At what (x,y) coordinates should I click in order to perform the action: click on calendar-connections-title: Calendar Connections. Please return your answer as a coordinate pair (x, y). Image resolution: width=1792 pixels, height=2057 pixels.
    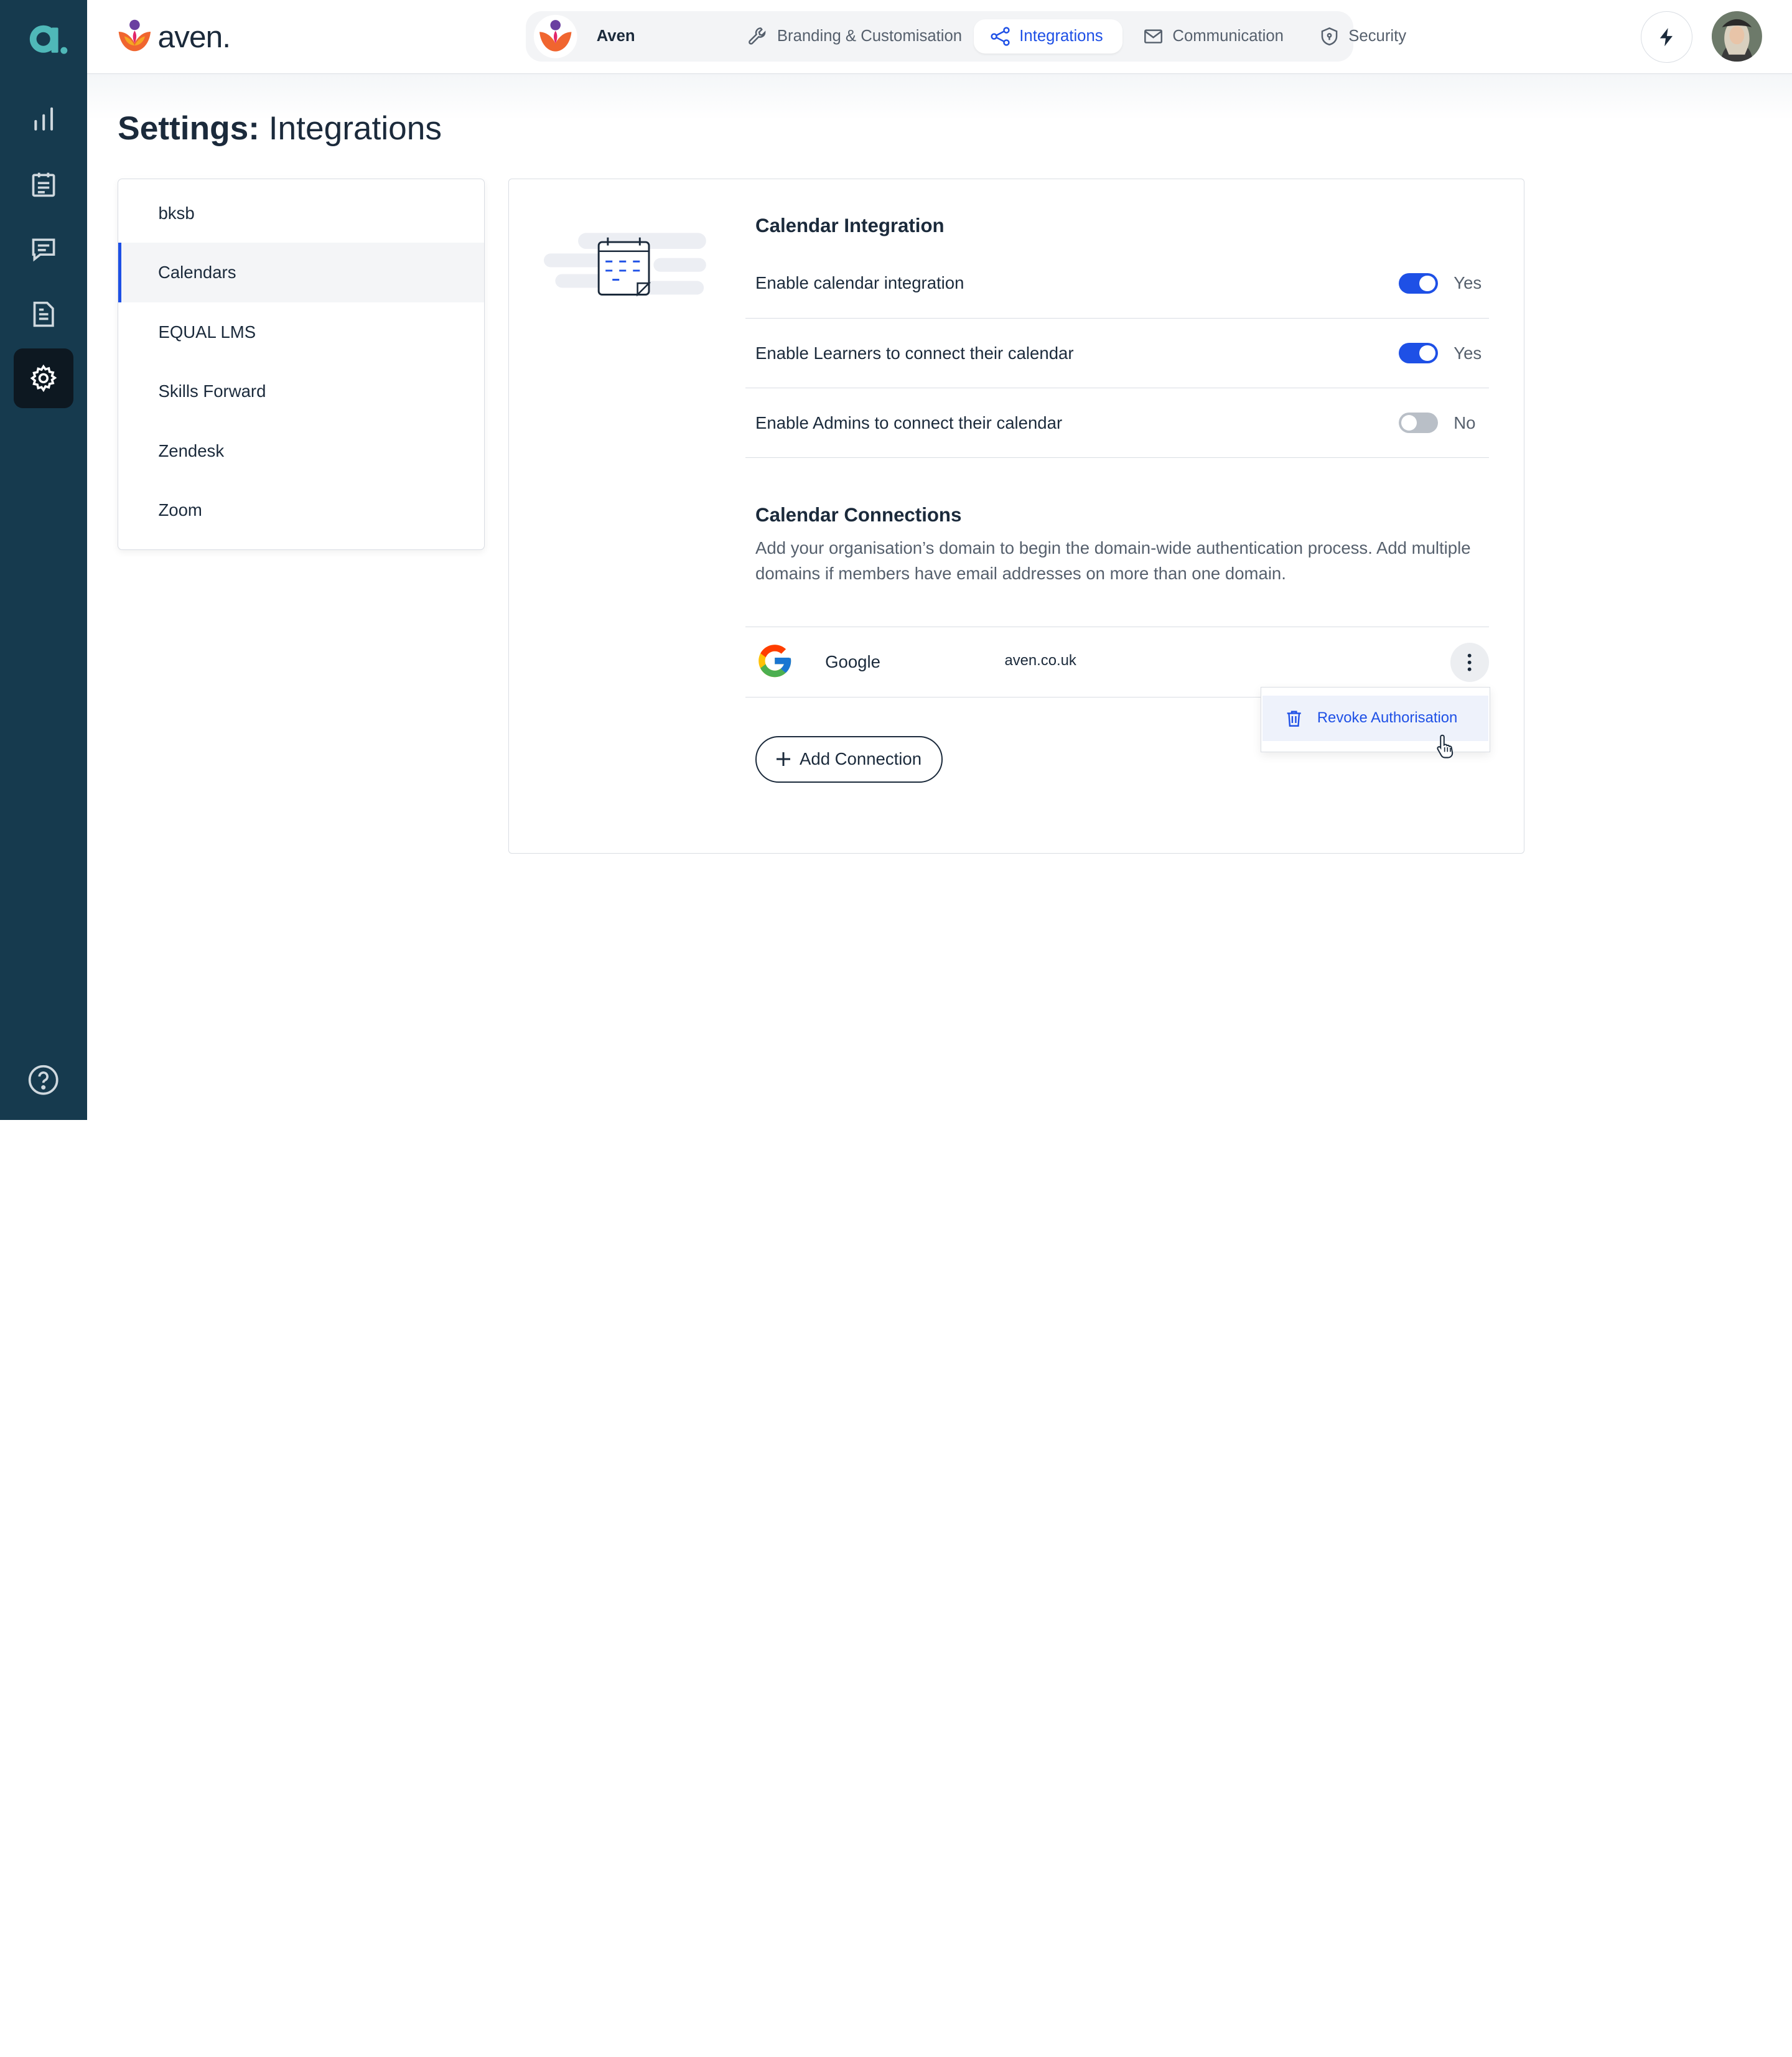
    Looking at the image, I should click on (858, 514).